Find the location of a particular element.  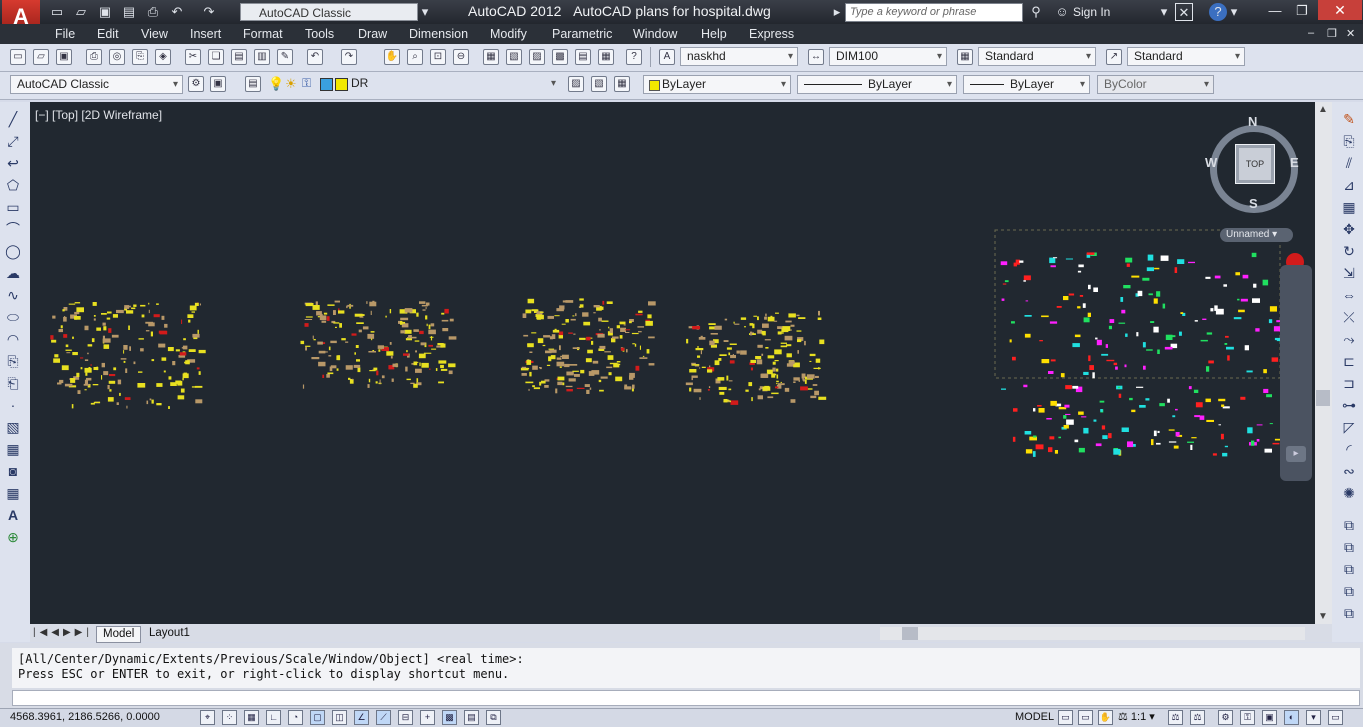

tab-navigation-arrows: |◀◀▶▶| is located at coordinates (63, 632).